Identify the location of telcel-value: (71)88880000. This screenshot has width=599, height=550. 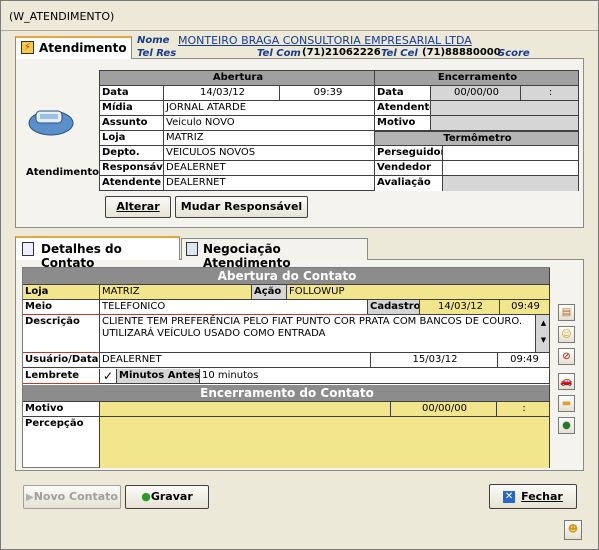
(461, 52).